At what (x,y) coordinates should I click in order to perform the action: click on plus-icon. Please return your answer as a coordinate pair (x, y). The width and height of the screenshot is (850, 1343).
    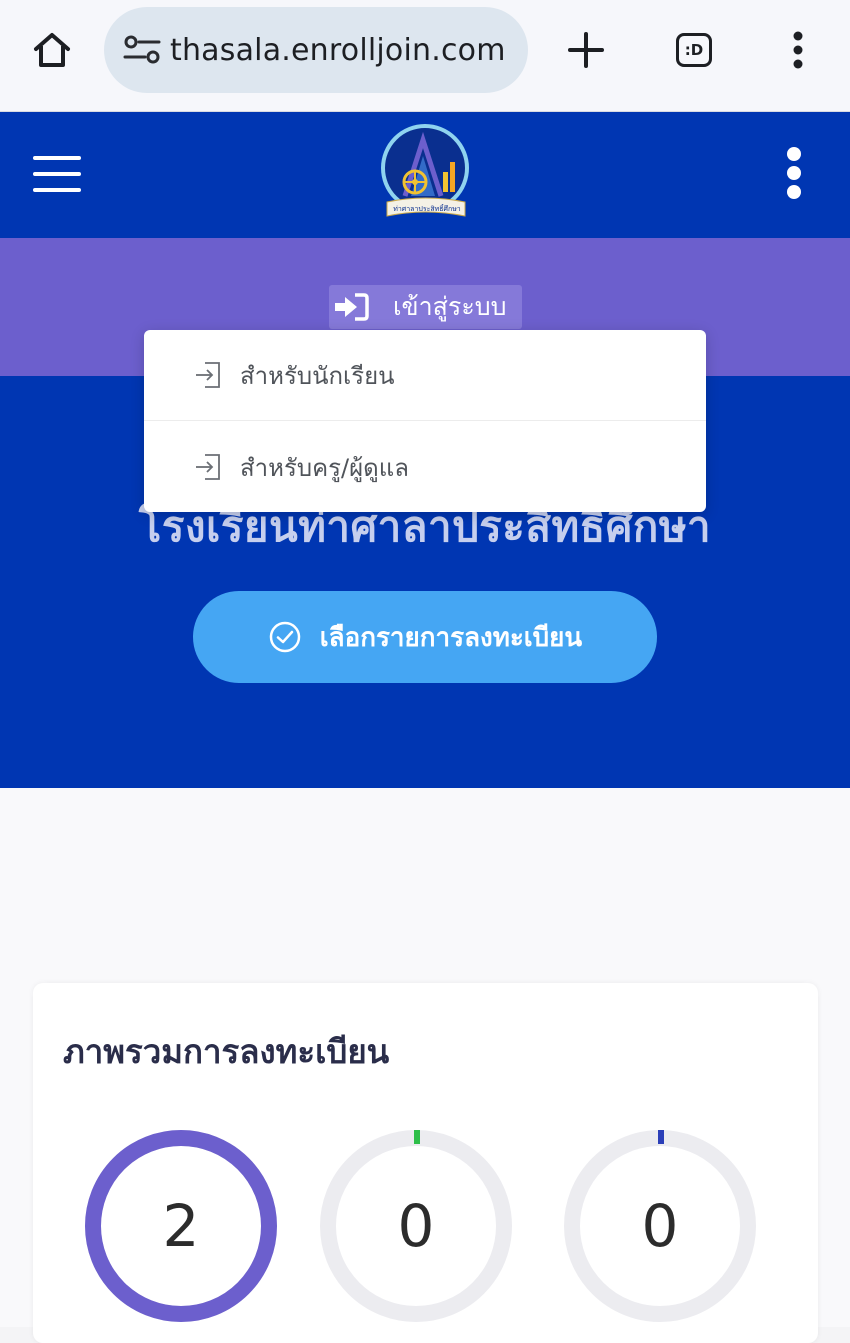
    Looking at the image, I should click on (586, 50).